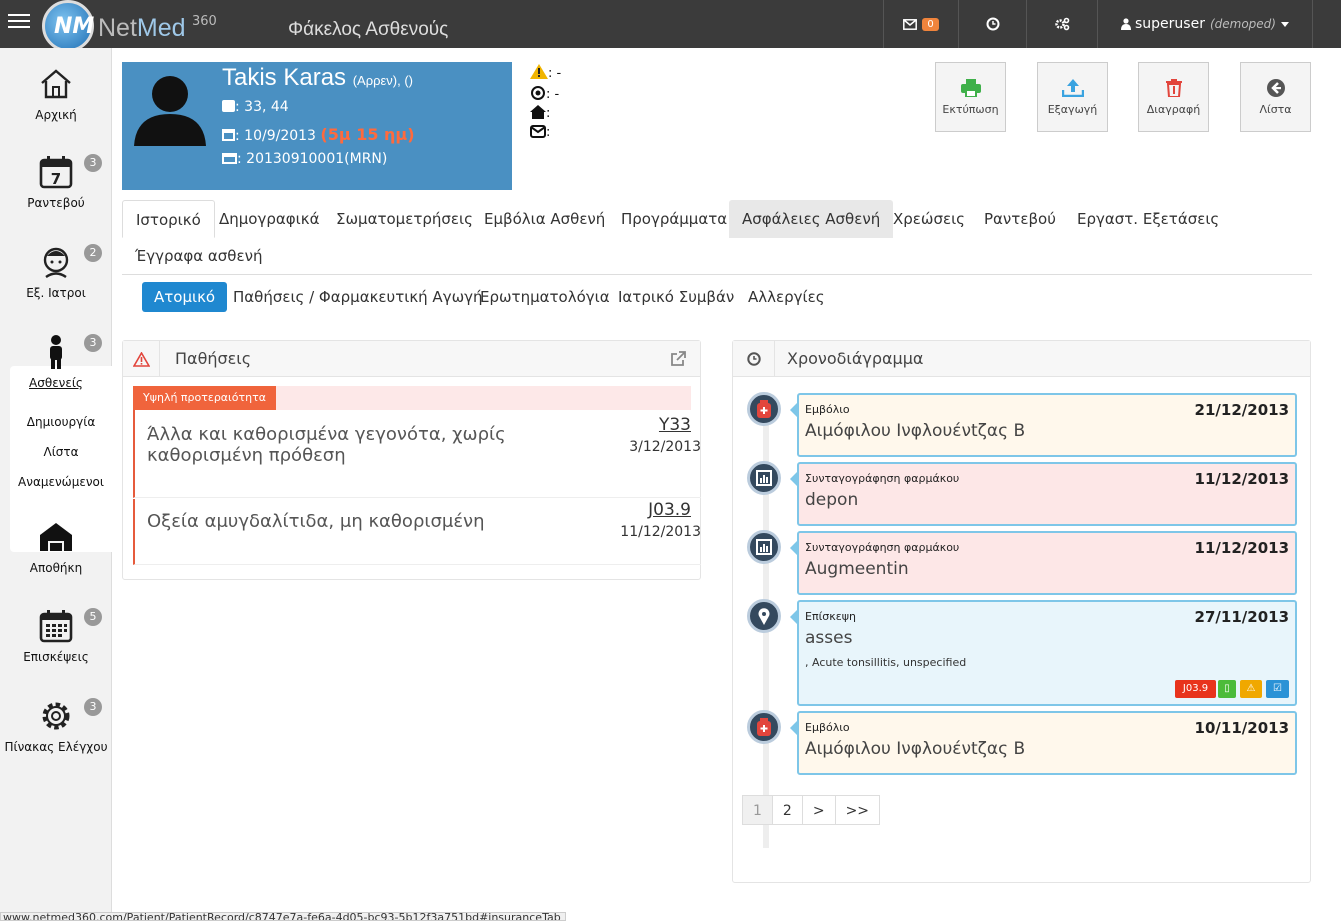  I want to click on document-icon: ▯, so click(1227, 689).